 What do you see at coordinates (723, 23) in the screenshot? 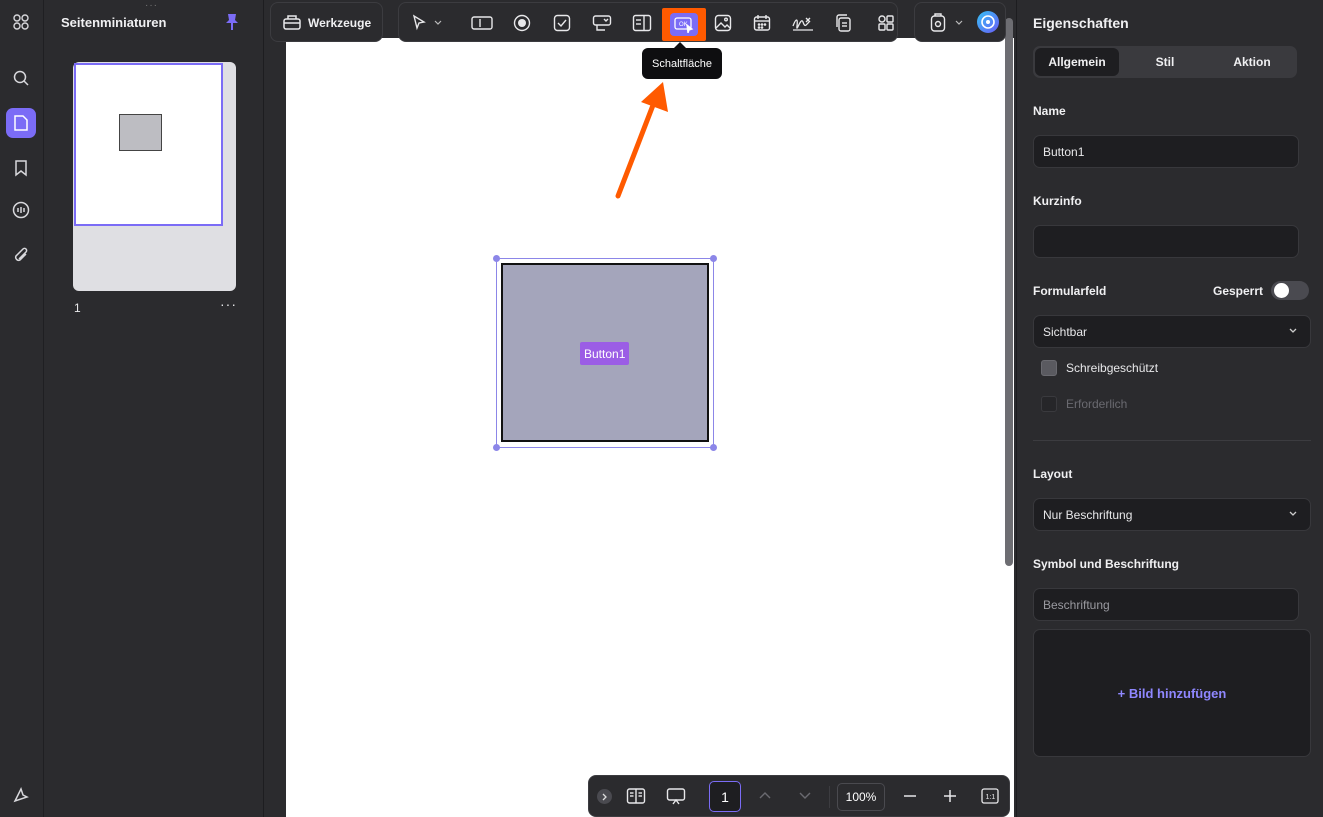
I see `image-field-icon` at bounding box center [723, 23].